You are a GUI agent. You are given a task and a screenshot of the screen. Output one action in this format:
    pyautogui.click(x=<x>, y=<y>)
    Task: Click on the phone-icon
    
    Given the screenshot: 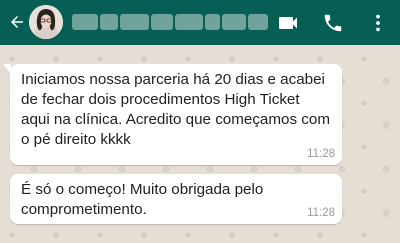 What is the action you would take?
    pyautogui.click(x=333, y=23)
    